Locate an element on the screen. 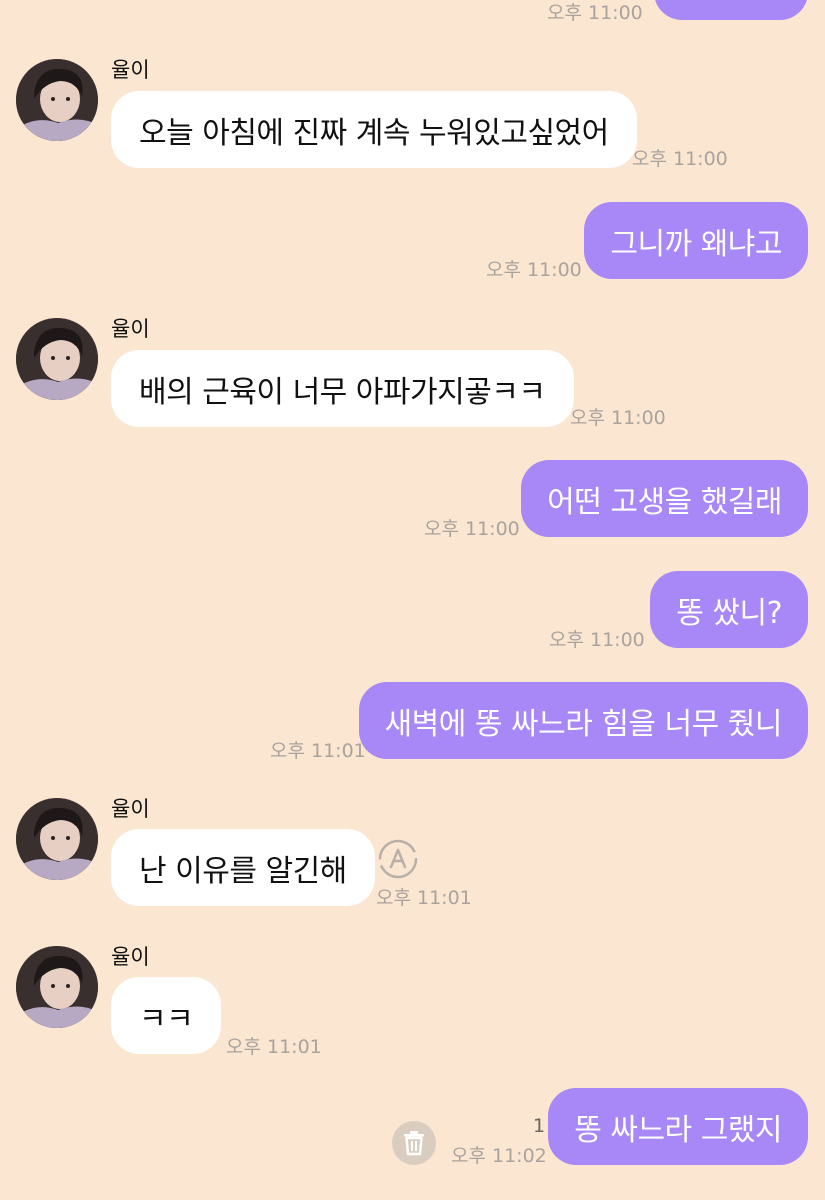 This screenshot has width=825, height=1200. message-bubble-incoming: 난 이유를 알긴해 is located at coordinates (243, 867).